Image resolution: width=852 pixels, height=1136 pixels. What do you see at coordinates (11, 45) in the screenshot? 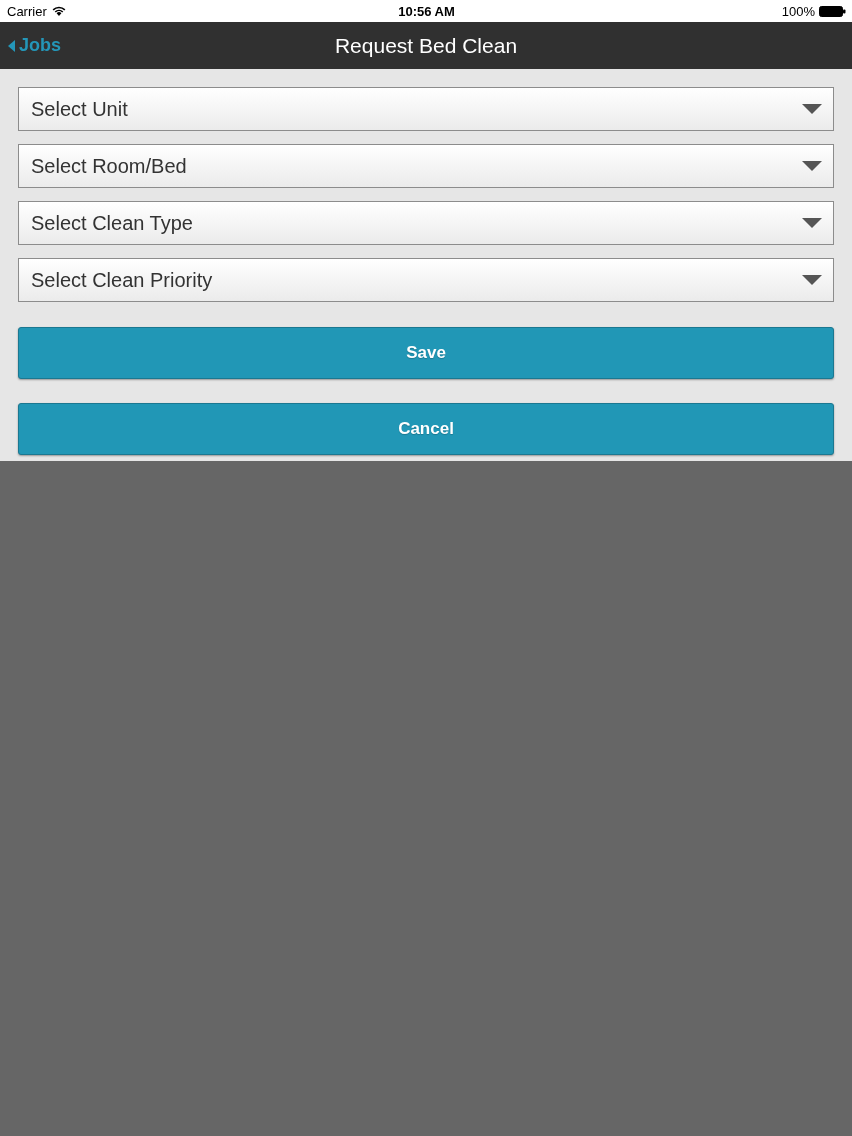
I see `caret-icon` at bounding box center [11, 45].